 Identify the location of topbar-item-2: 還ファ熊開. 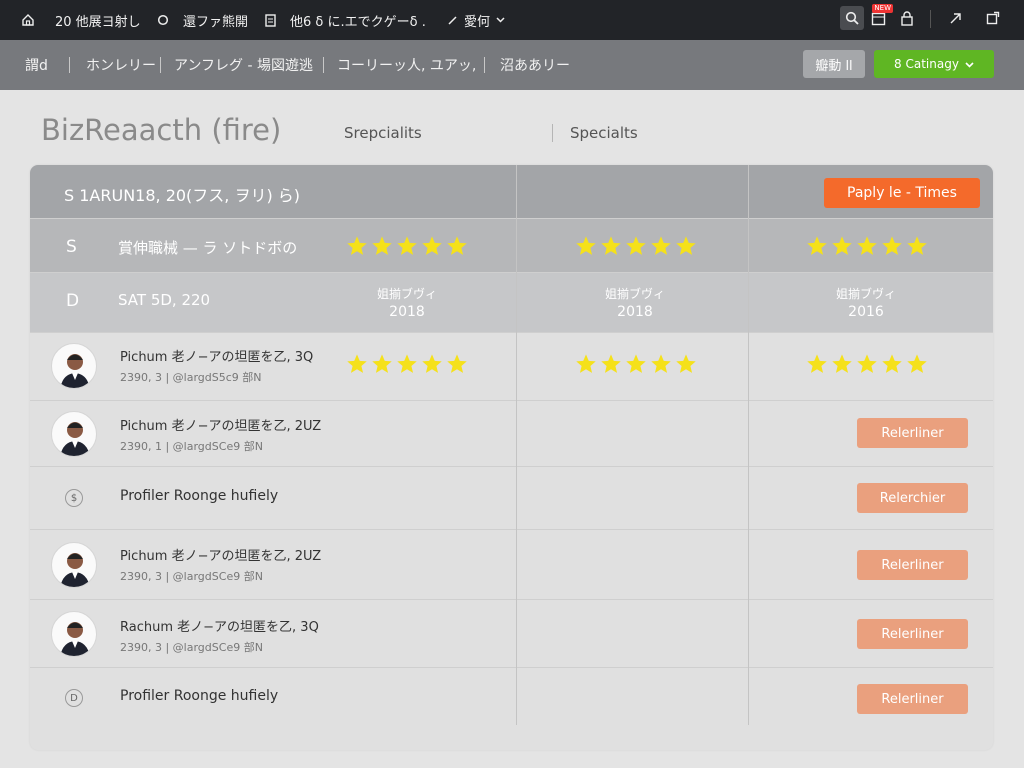
(202, 20).